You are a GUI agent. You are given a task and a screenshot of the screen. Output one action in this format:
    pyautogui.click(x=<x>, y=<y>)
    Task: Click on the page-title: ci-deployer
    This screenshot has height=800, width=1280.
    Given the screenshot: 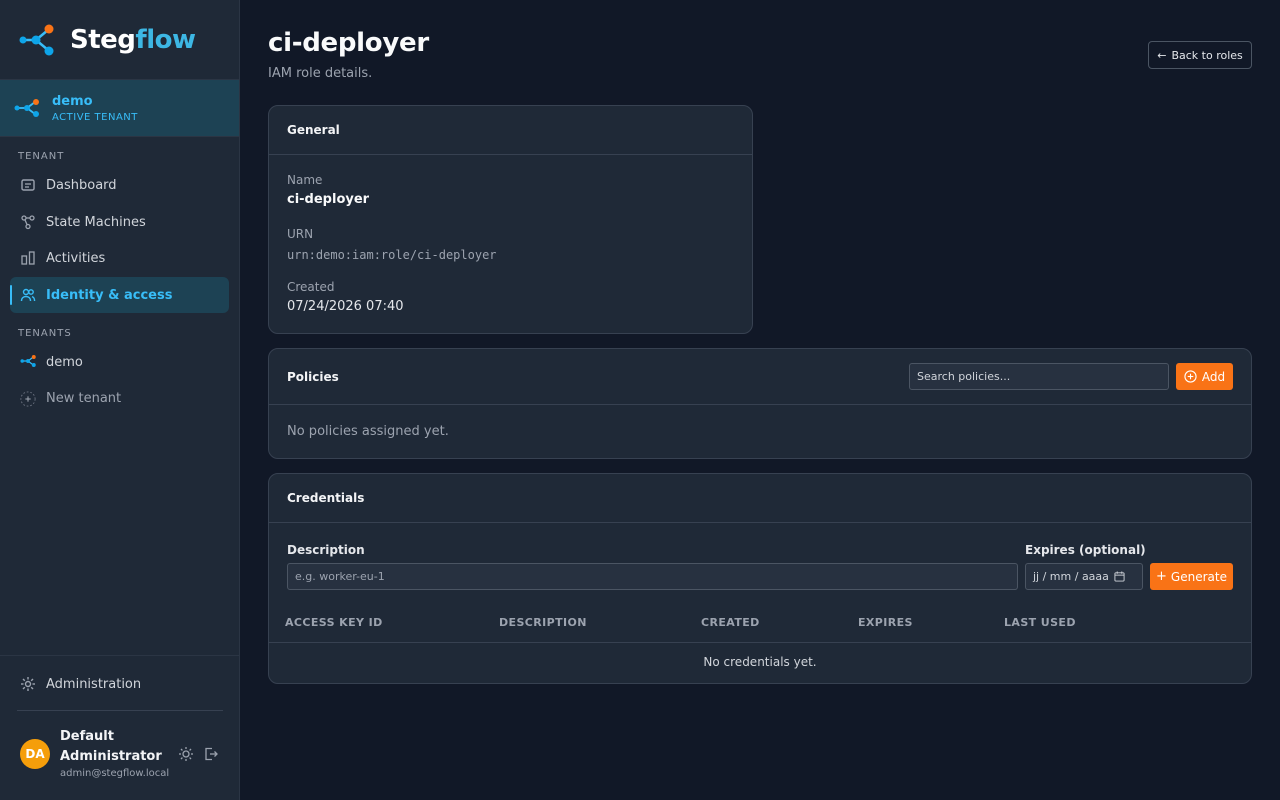 What is the action you would take?
    pyautogui.click(x=348, y=43)
    